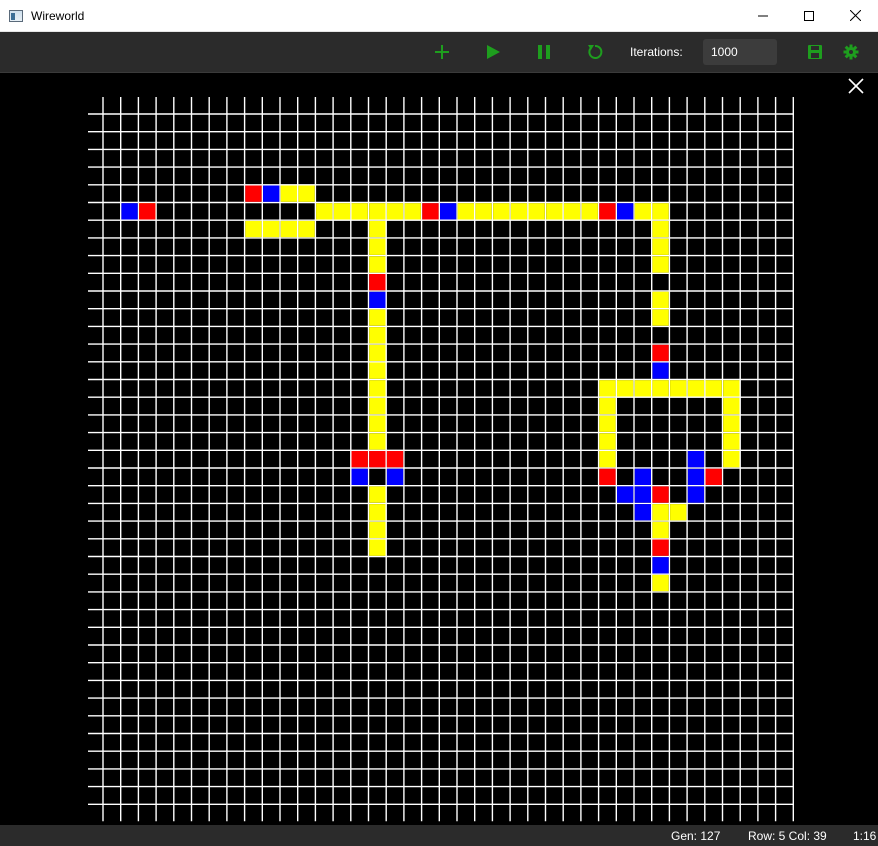 Image resolution: width=878 pixels, height=846 pixels. What do you see at coordinates (851, 52) in the screenshot?
I see `settings-button` at bounding box center [851, 52].